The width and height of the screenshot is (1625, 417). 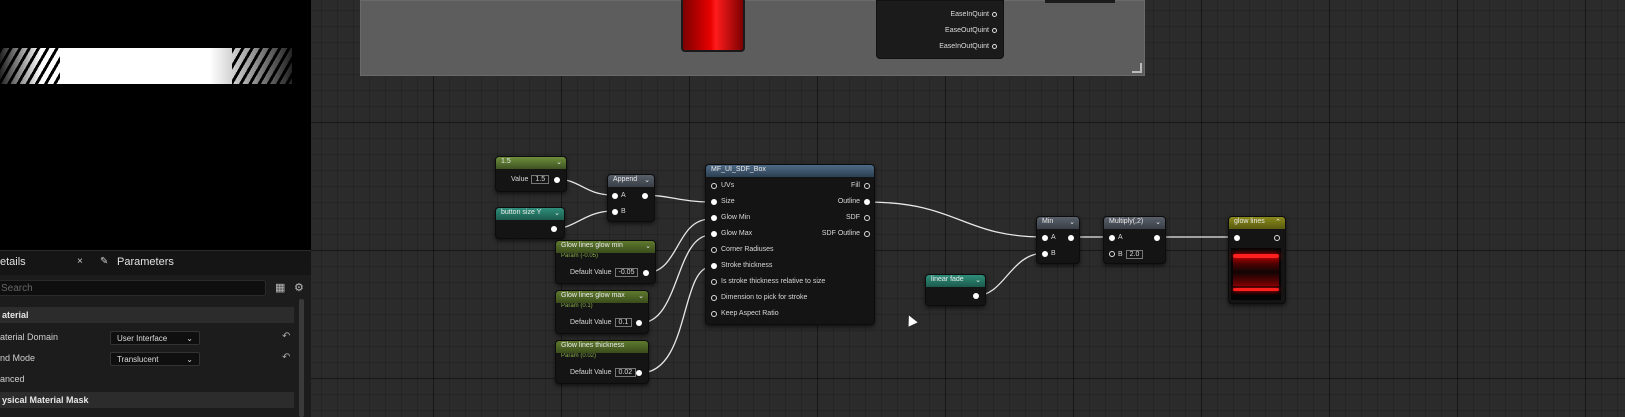 I want to click on output-label: SDF, so click(x=853, y=217).